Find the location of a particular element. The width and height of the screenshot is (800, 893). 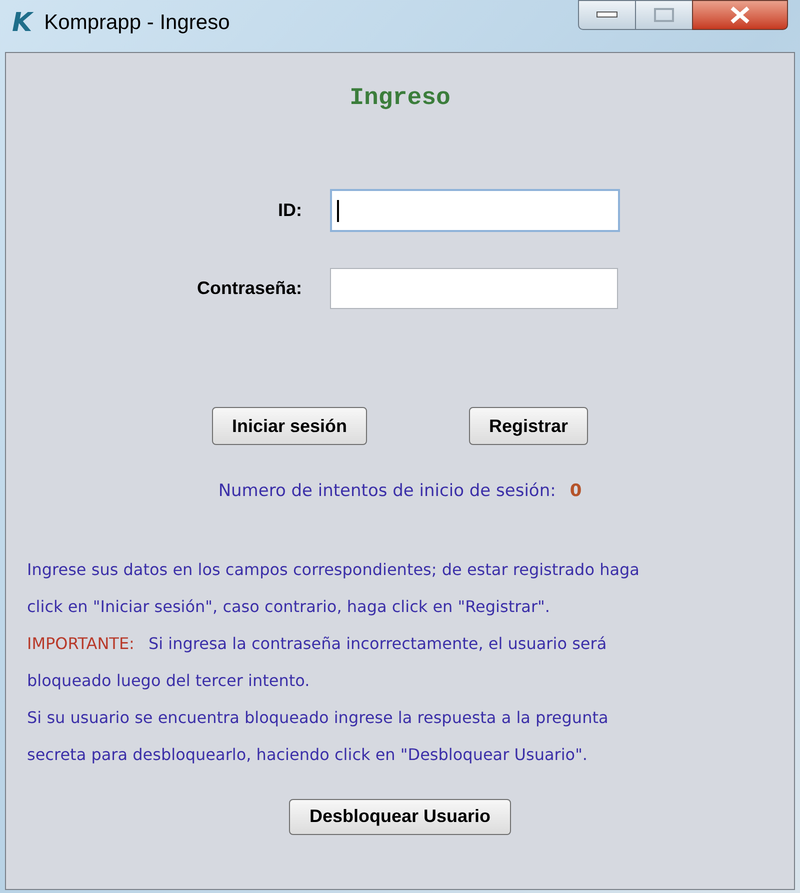

window-title: Komprapp - Ingreso is located at coordinates (137, 23).